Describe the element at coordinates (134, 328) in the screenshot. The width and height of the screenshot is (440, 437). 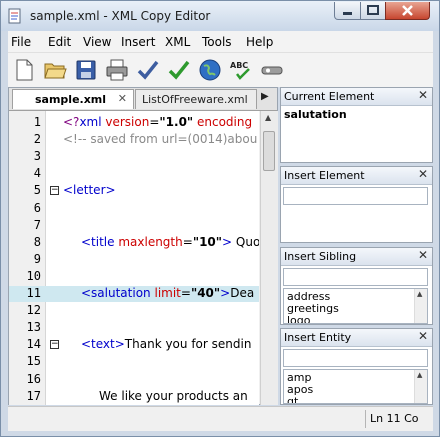
I see `code-line: 13` at that location.